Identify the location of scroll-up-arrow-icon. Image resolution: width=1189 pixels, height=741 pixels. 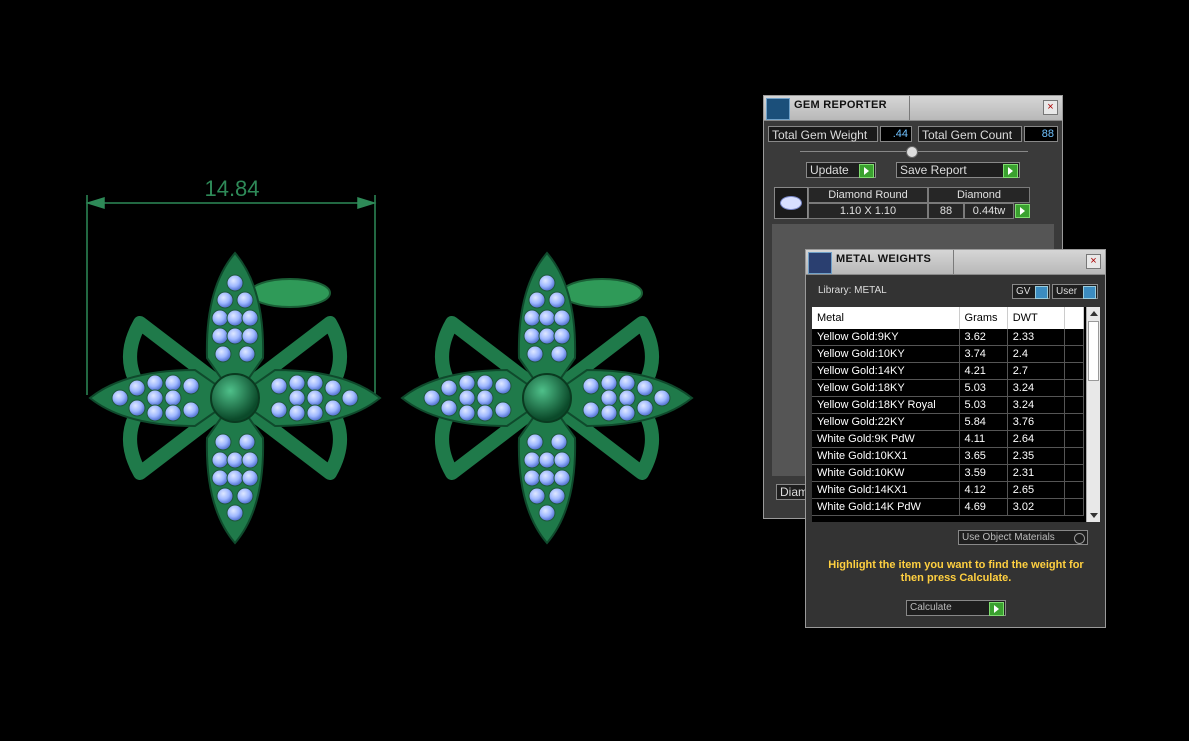
(1094, 313).